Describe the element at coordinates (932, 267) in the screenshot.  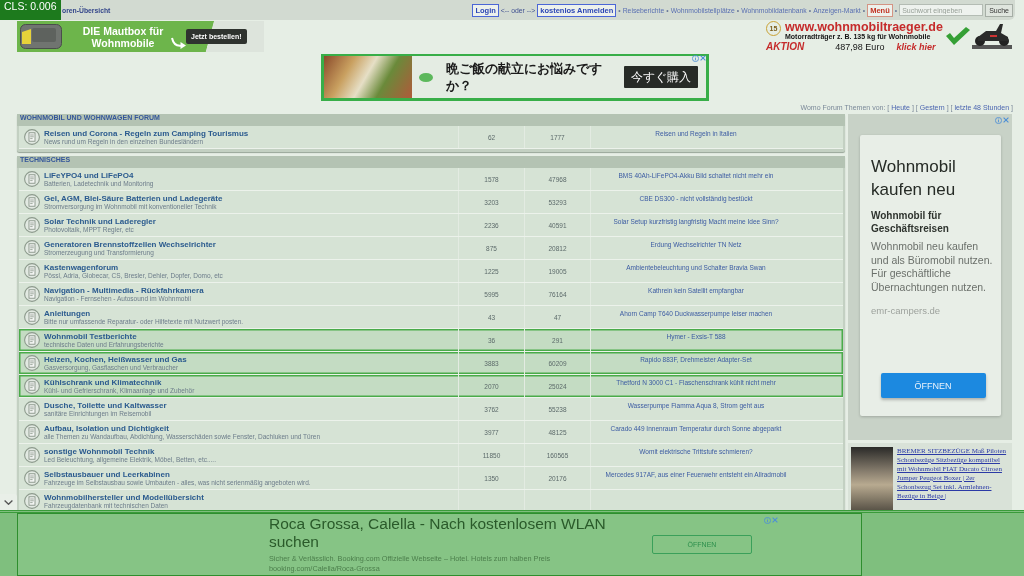
I see `ad-text: Wohnmobil neu kaufen und als Büromobil nutzen. Für geschäftliche Übernachtungen nutzen.` at that location.